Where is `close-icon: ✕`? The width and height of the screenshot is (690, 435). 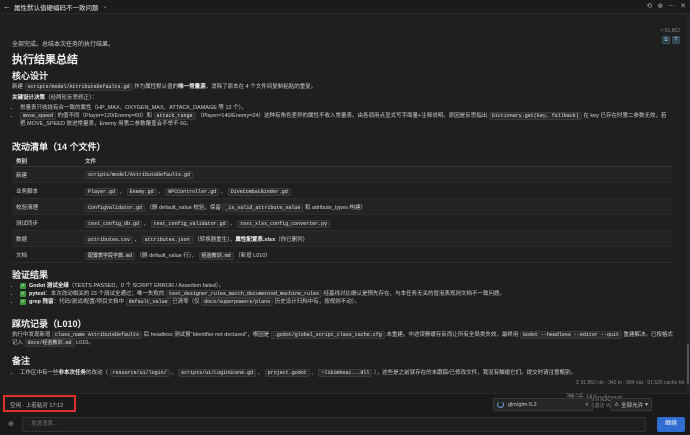 close-icon: ✕ is located at coordinates (683, 6).